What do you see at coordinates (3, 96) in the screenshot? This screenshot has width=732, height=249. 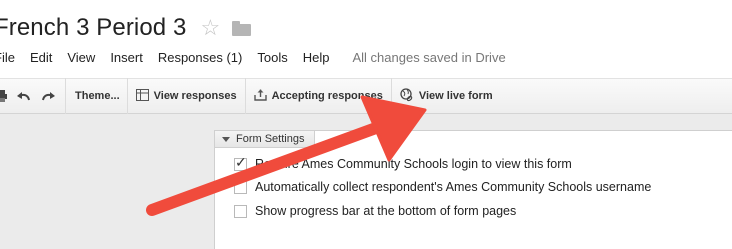 I see `print-icon` at bounding box center [3, 96].